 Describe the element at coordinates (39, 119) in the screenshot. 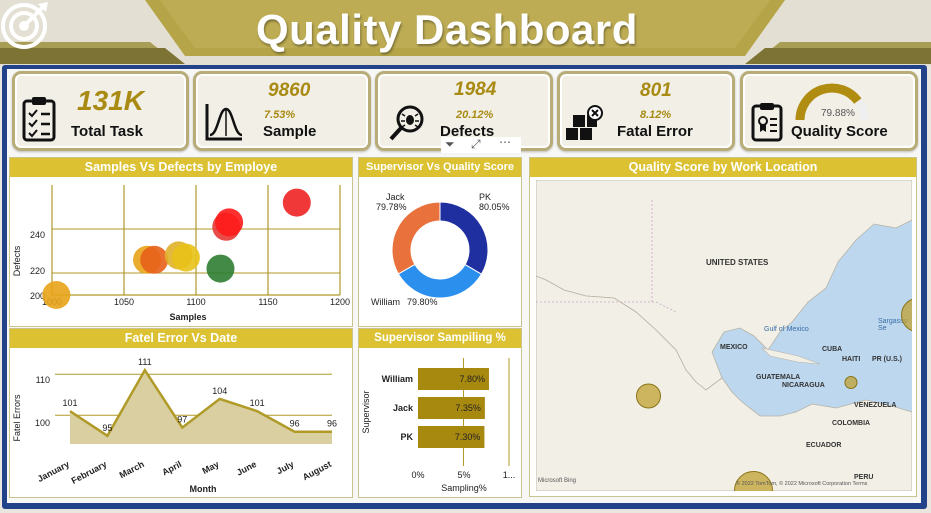

I see `clipboard-checklist-icon` at that location.